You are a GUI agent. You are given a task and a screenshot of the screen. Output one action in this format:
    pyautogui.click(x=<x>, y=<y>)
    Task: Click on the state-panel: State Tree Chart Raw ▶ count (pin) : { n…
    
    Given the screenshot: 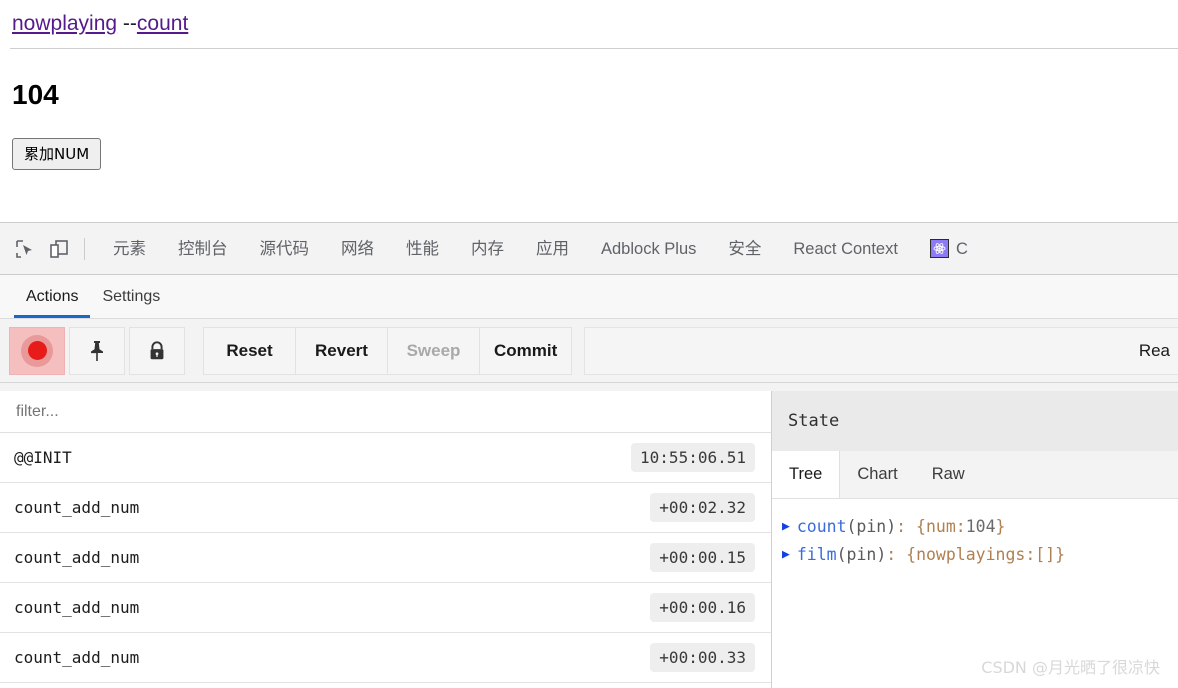 What is the action you would take?
    pyautogui.click(x=975, y=539)
    